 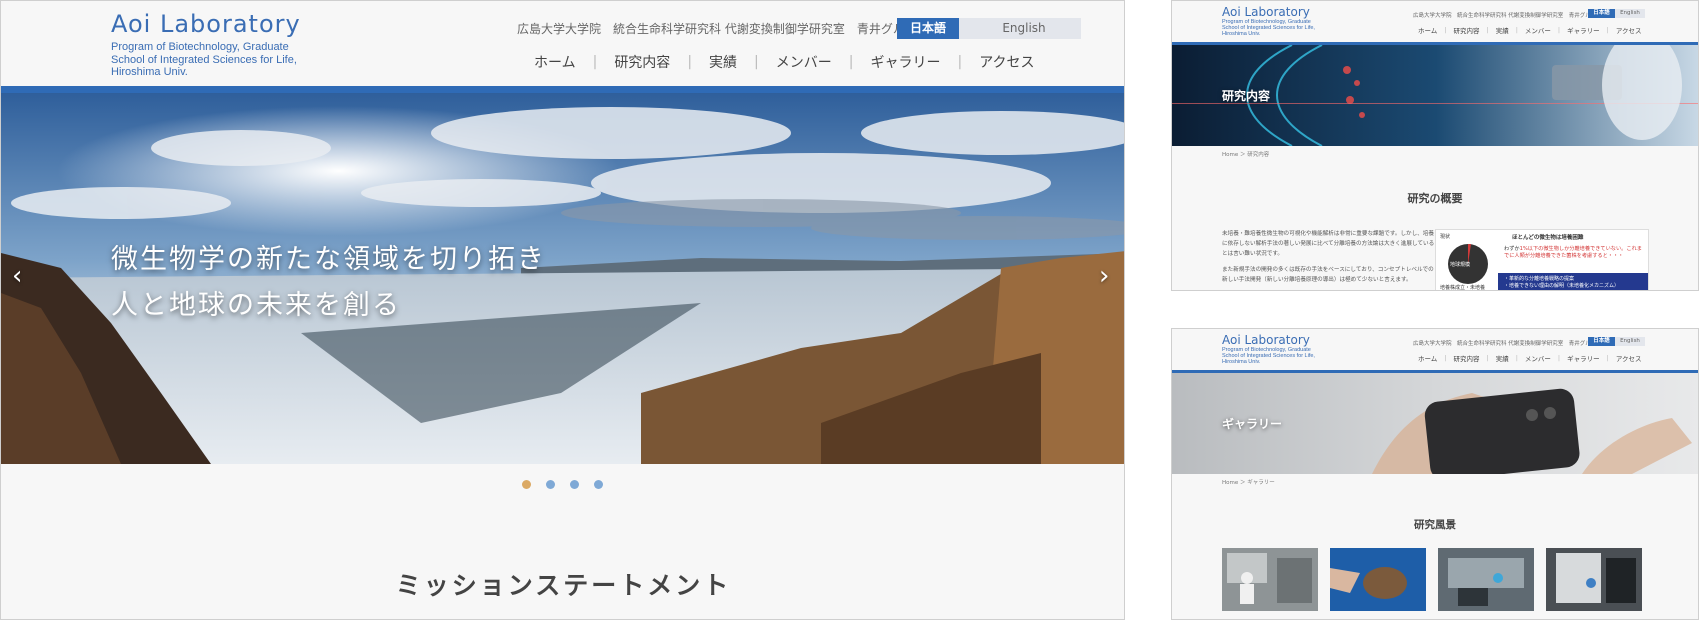 I want to click on carousel-pagination, so click(x=562, y=484).